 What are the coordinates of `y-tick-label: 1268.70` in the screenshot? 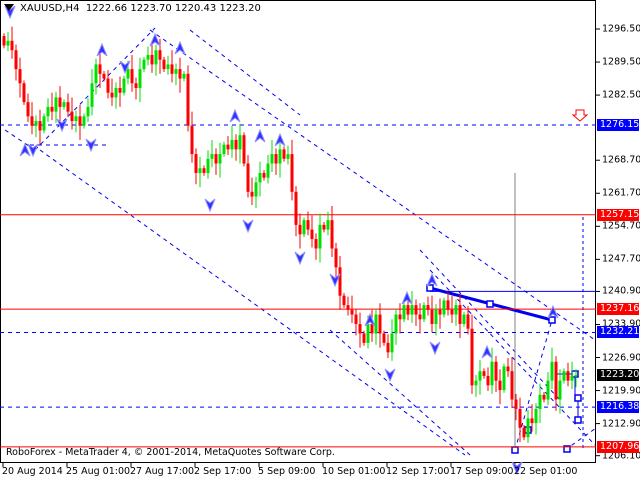 It's located at (621, 160).